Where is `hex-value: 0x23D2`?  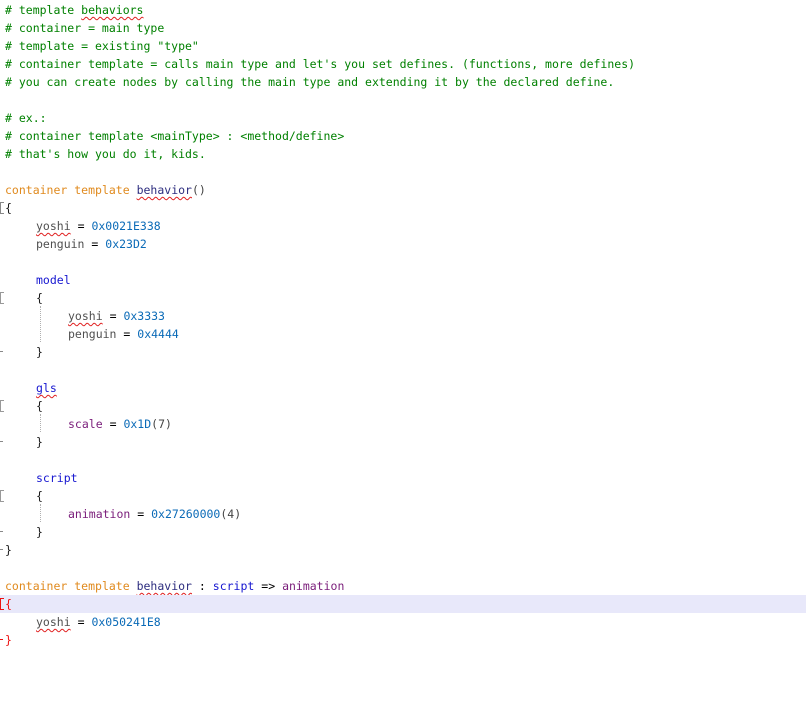
hex-value: 0x23D2 is located at coordinates (126, 244).